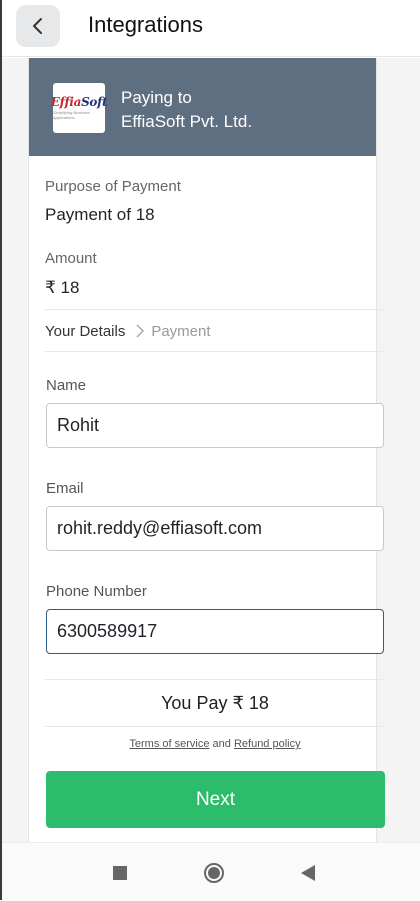 The height and width of the screenshot is (901, 420). Describe the element at coordinates (215, 702) in the screenshot. I see `you-pay-total: You Pay ₹ 18` at that location.